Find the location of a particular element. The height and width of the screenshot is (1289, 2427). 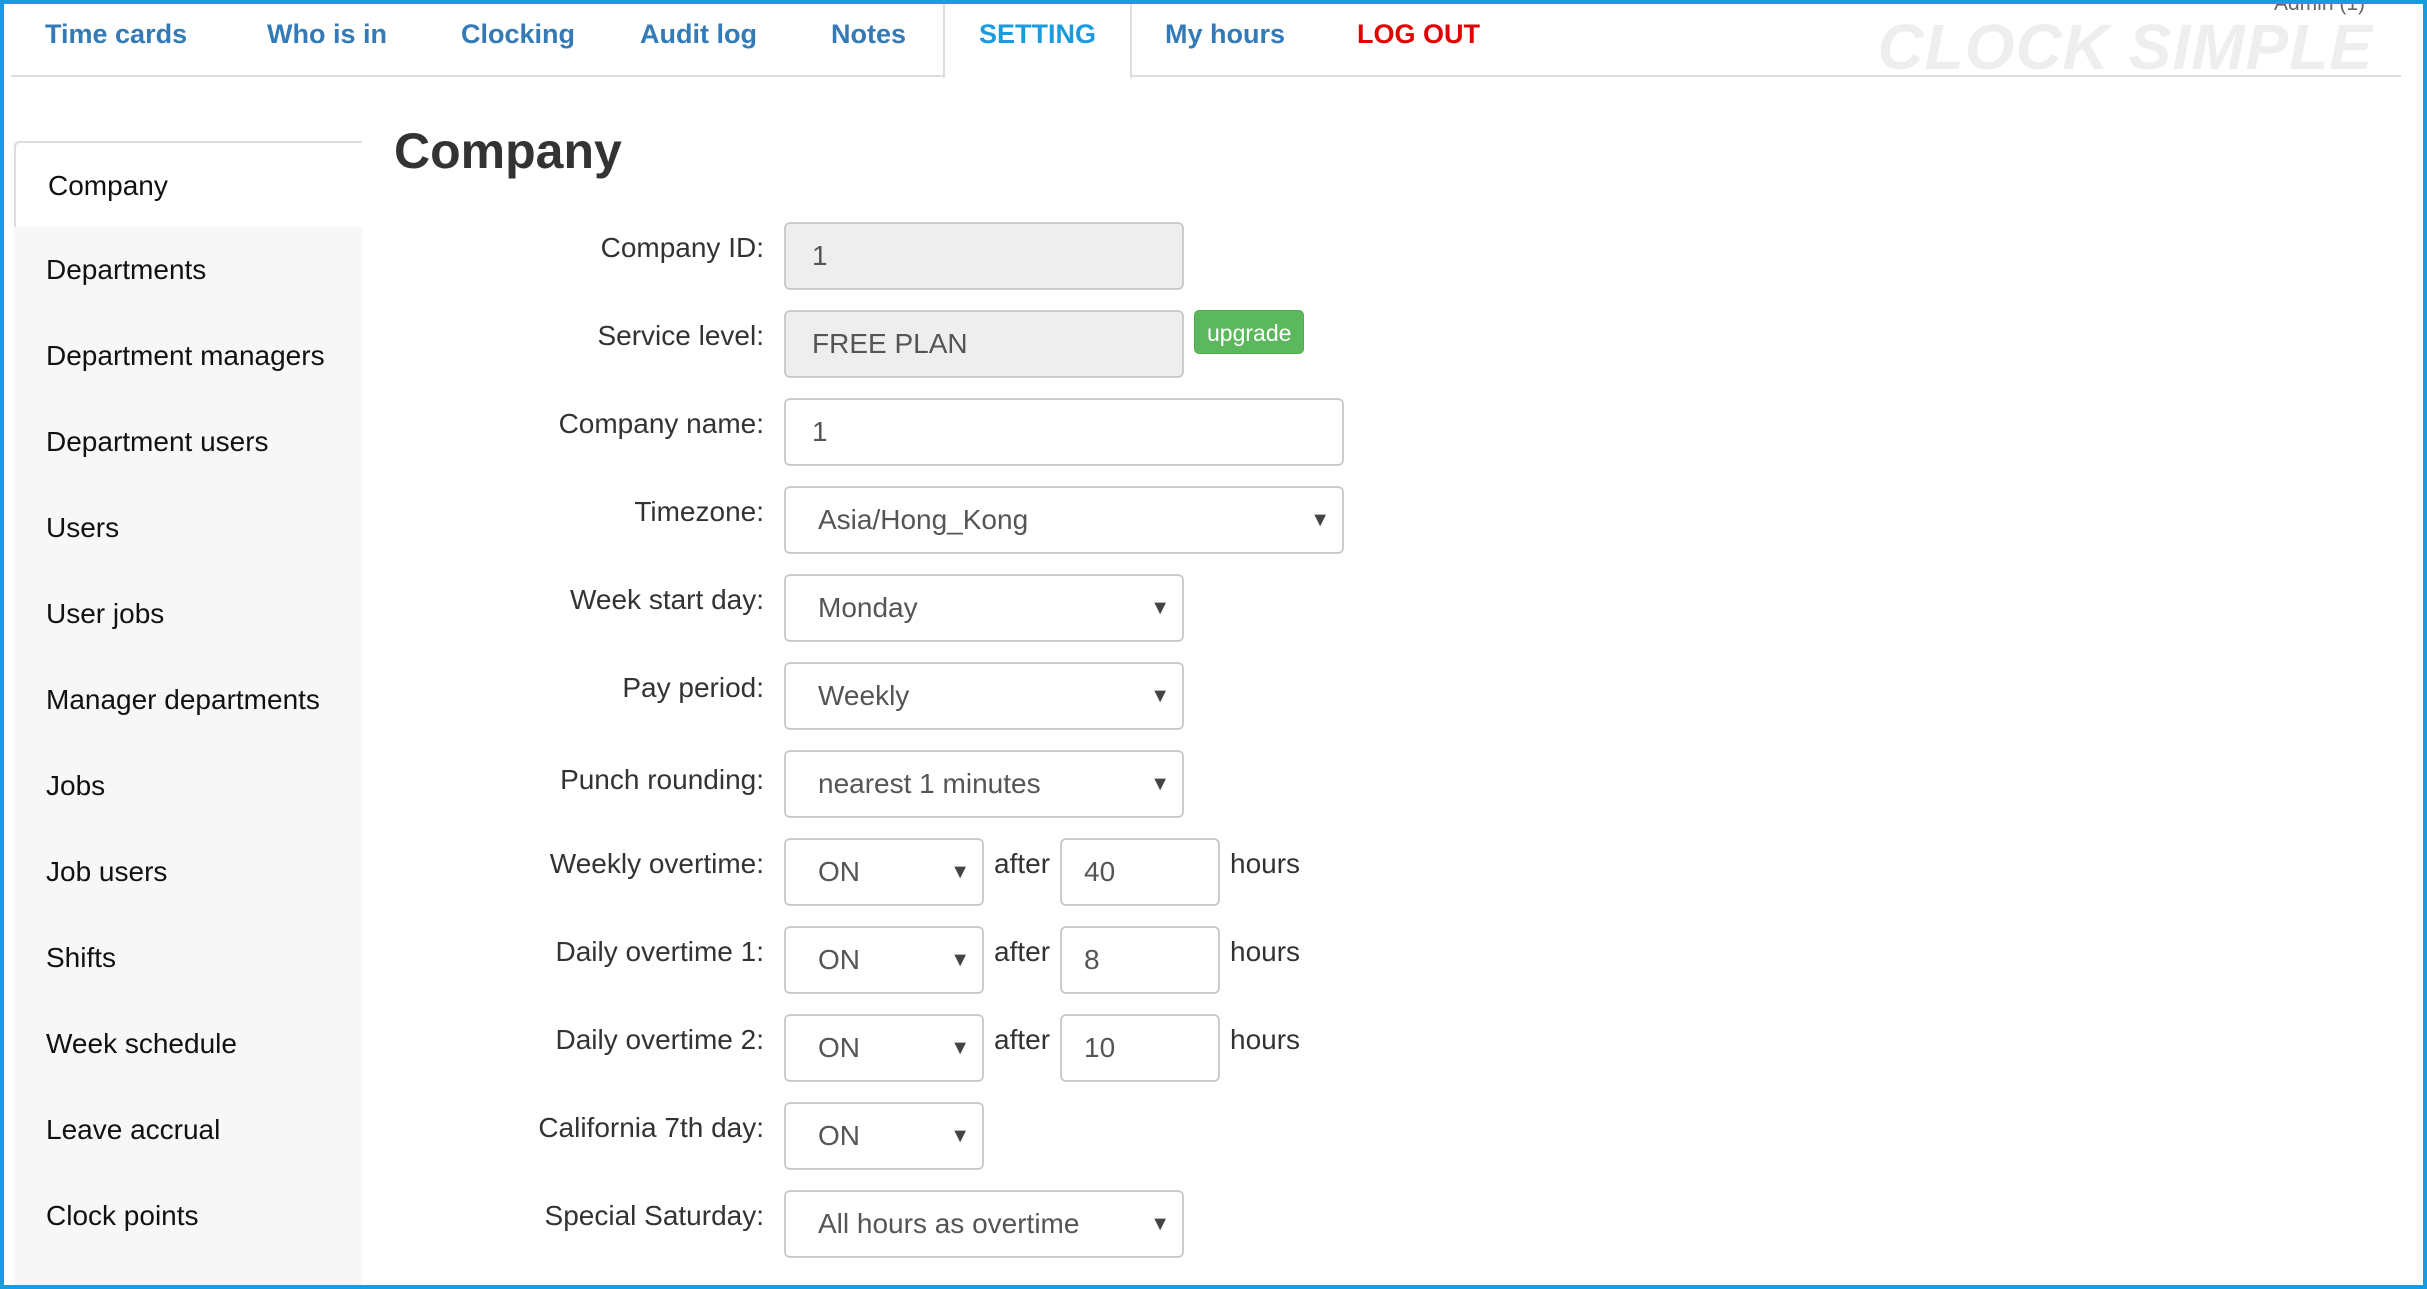

punch-rounding-row: Punch rounding: nearest 1 minutes ▼ is located at coordinates (704, 784).